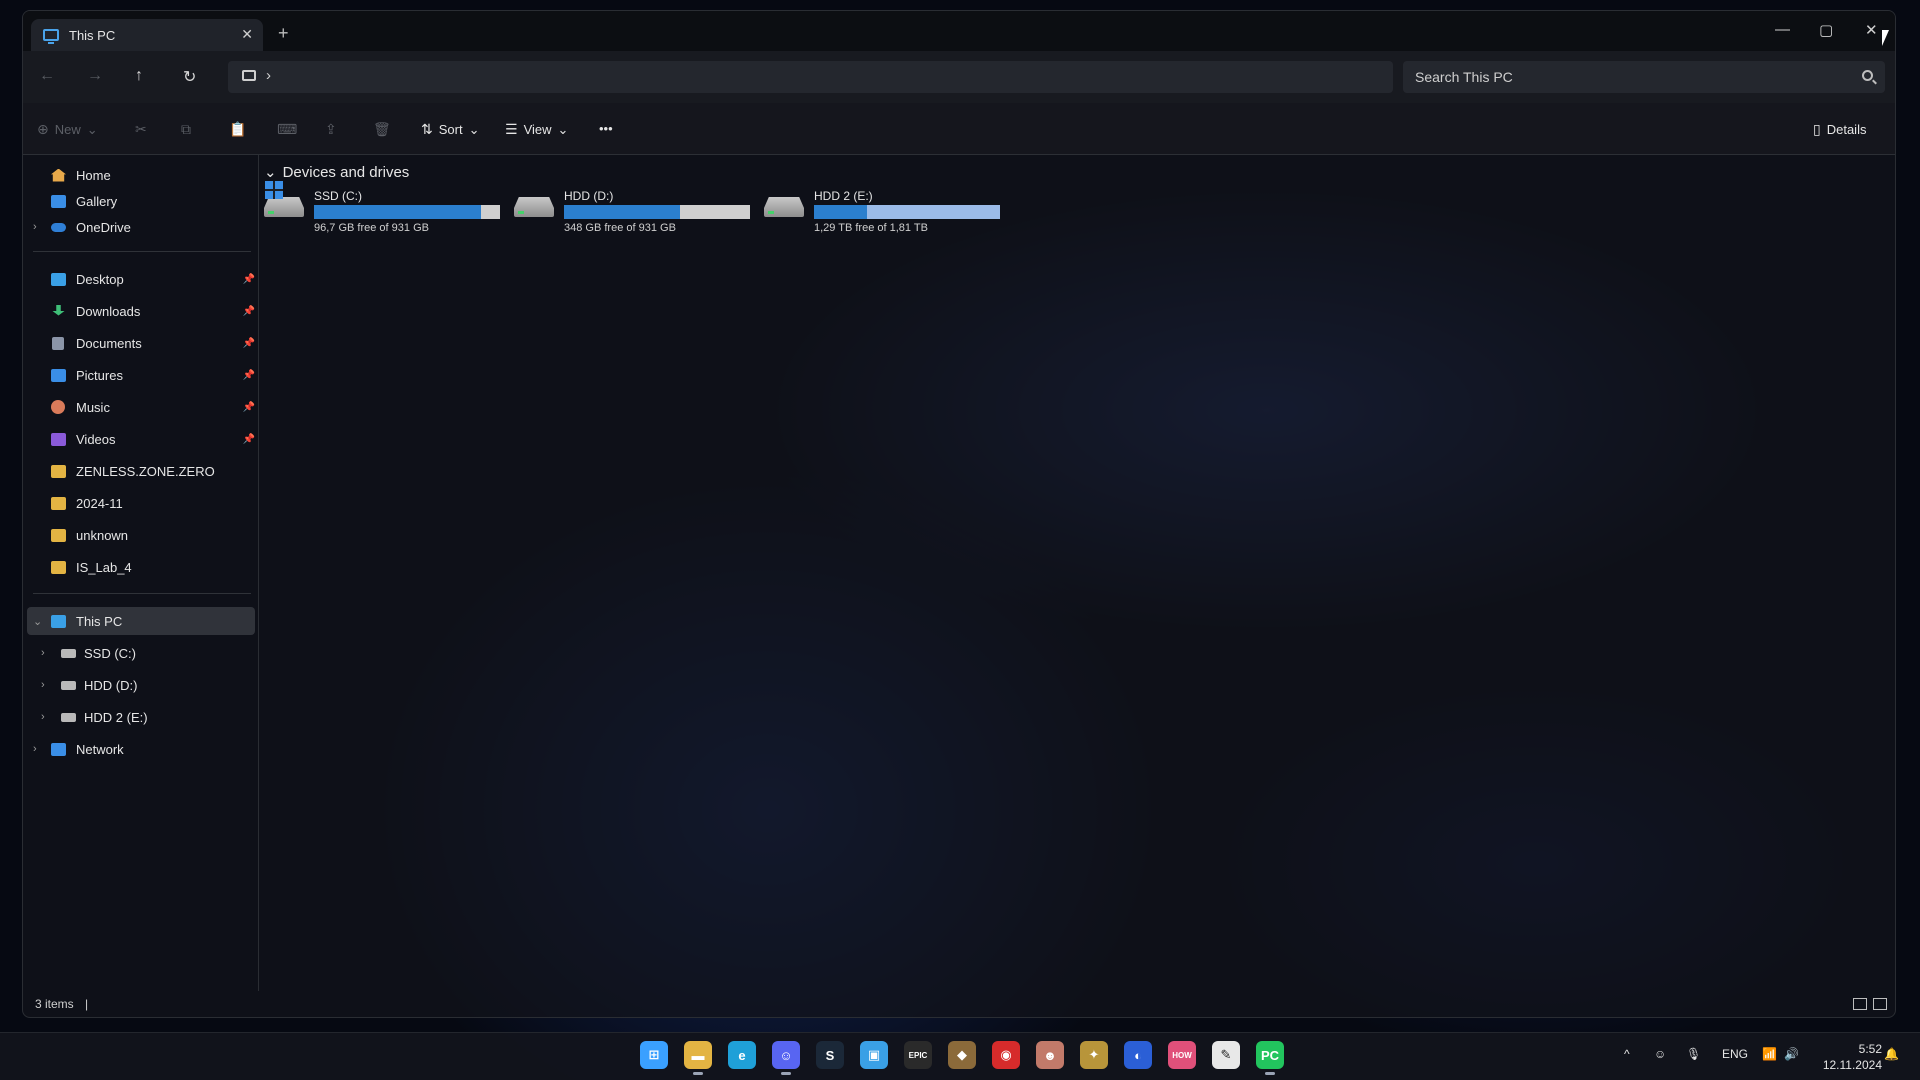 The width and height of the screenshot is (1920, 1080). What do you see at coordinates (141, 439) in the screenshot?
I see `sidebar-item-videos: Videos 📌` at bounding box center [141, 439].